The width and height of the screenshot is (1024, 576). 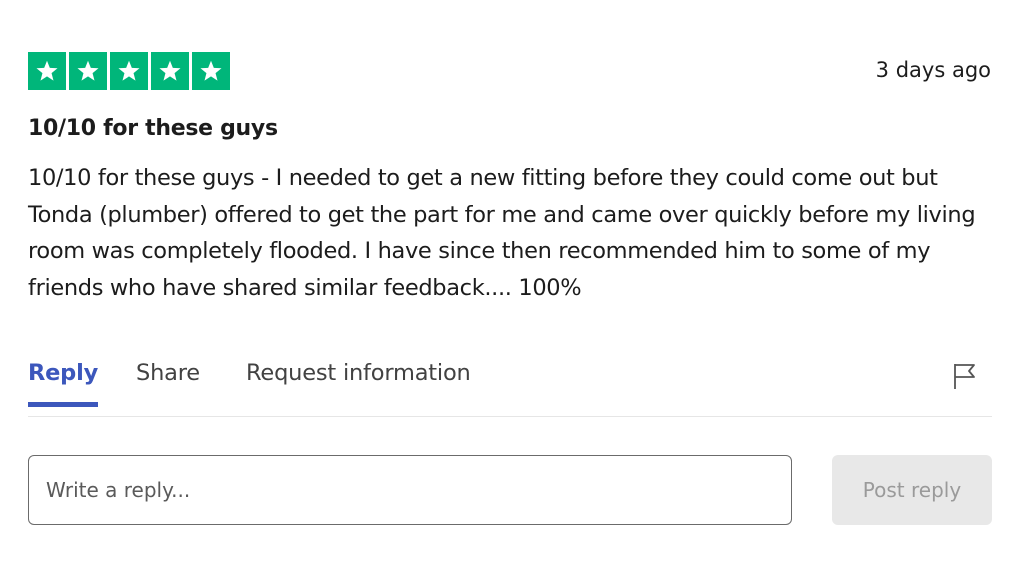 I want to click on post-reply-button: Post reply, so click(x=912, y=490).